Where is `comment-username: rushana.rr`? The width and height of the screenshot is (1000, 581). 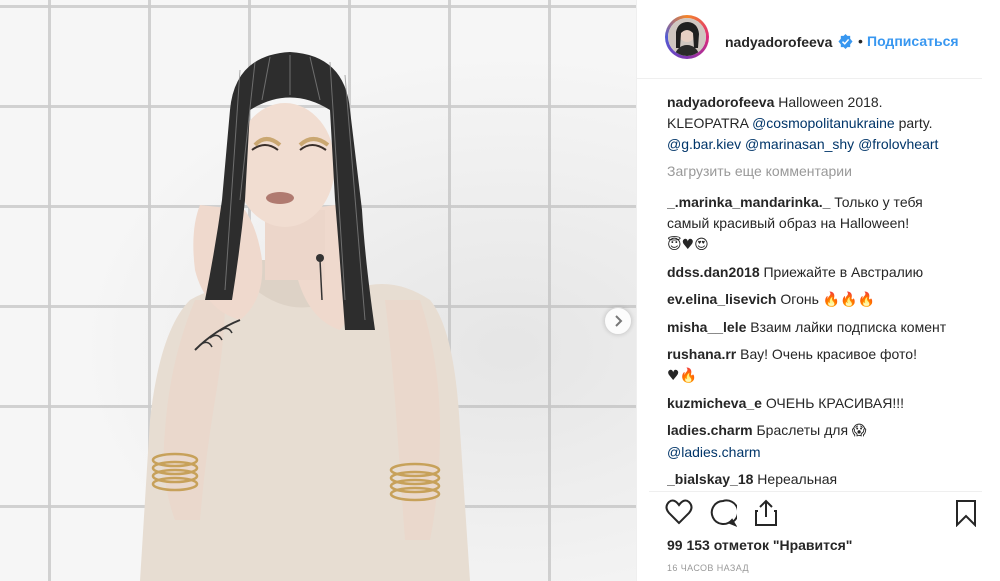
comment-username: rushana.rr is located at coordinates (701, 354).